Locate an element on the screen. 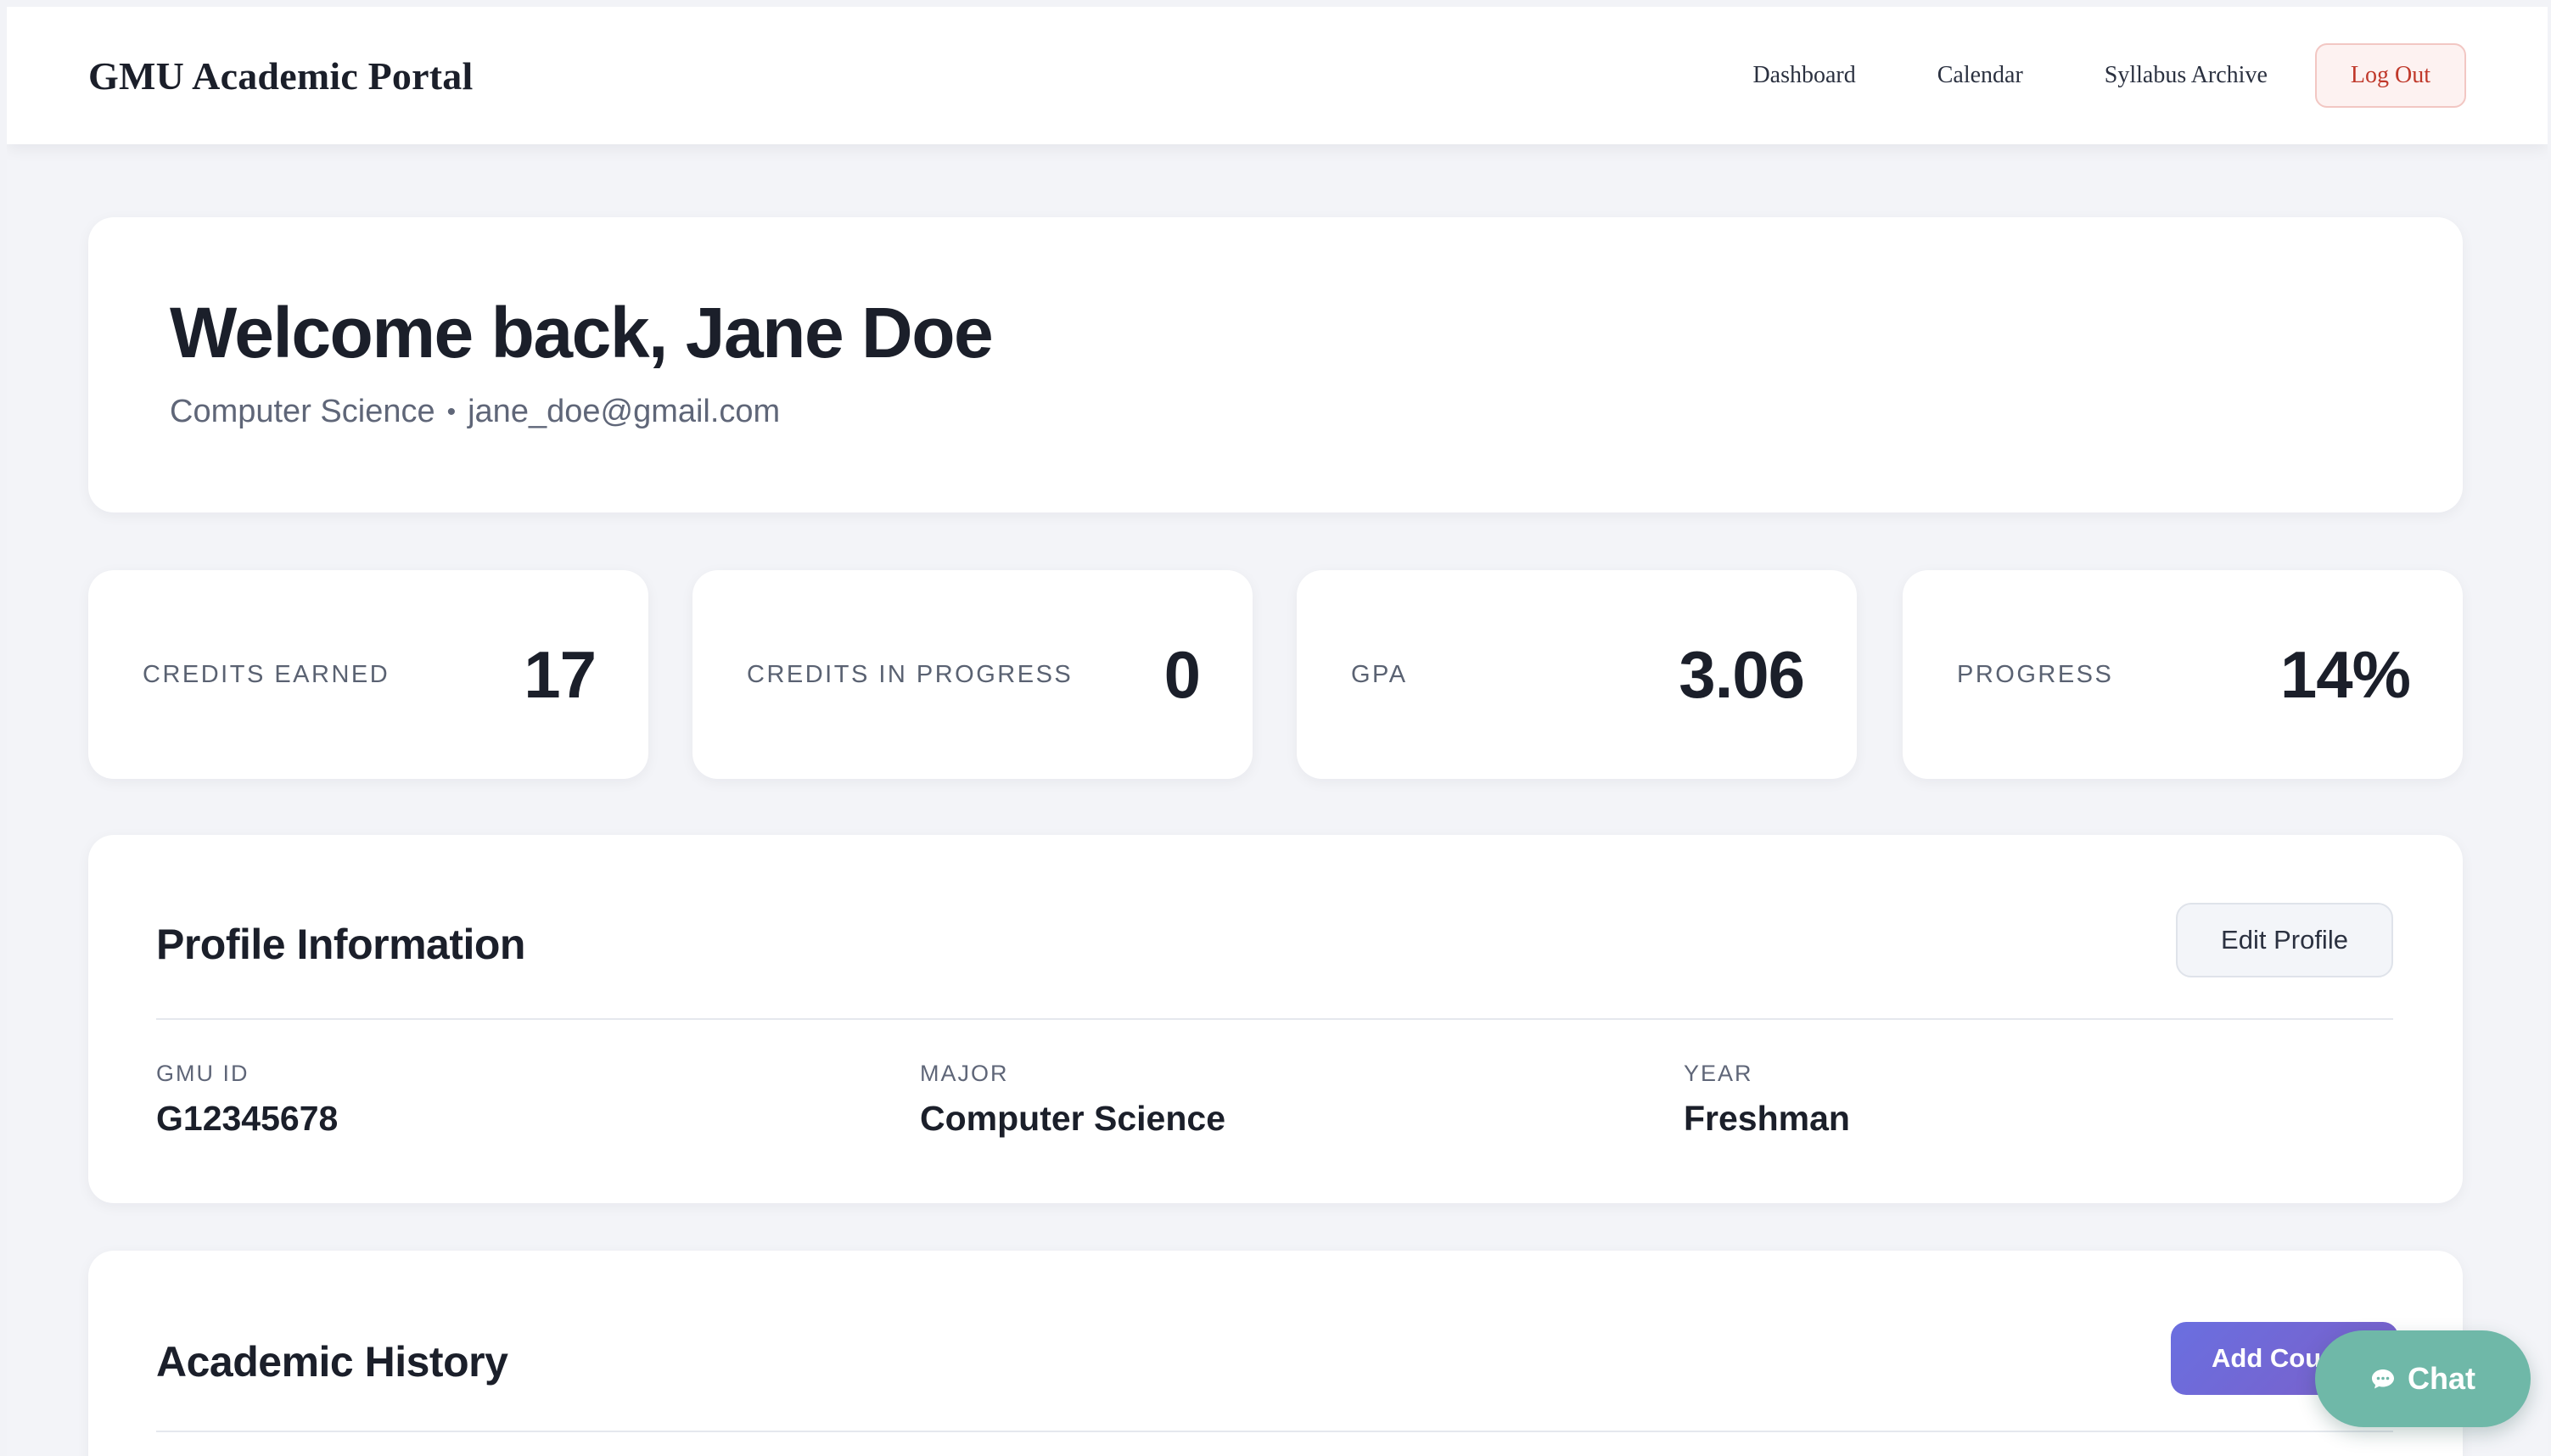 The width and height of the screenshot is (2551, 1456). stat-label: CREDITS IN PROGRESS is located at coordinates (910, 674).